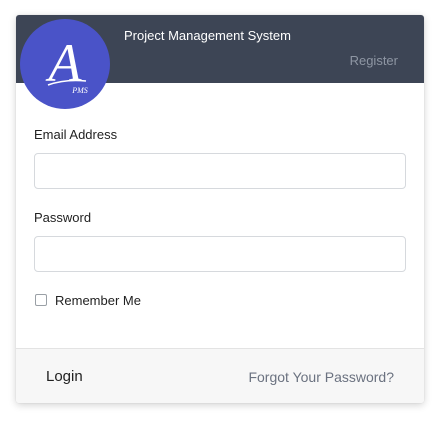 The height and width of the screenshot is (426, 434). What do you see at coordinates (76, 134) in the screenshot?
I see `email-label: Email Address` at bounding box center [76, 134].